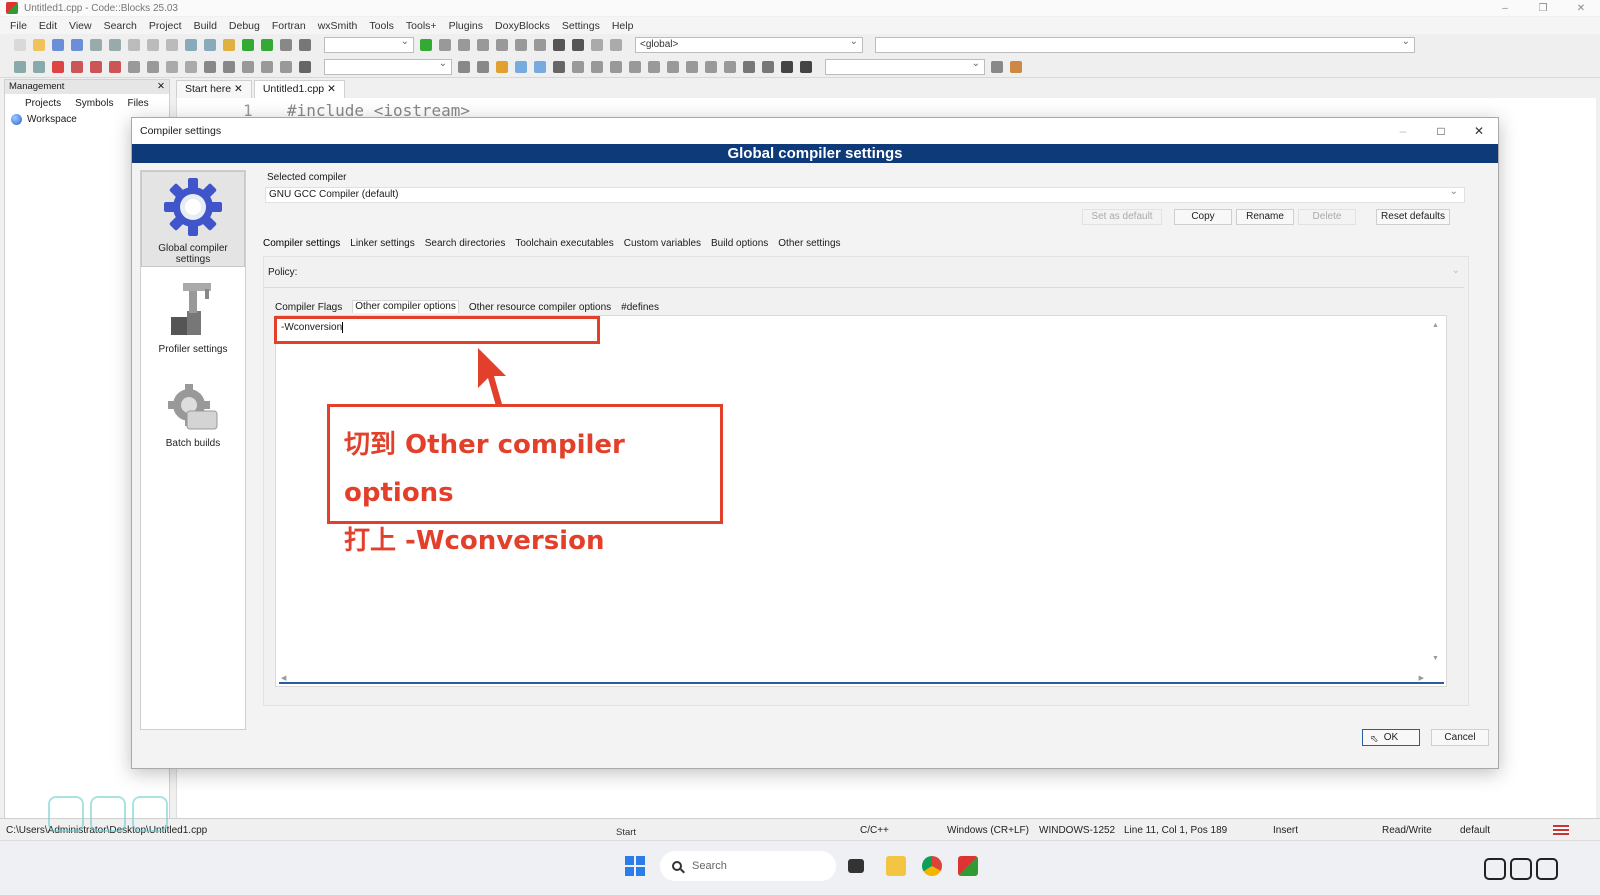 Image resolution: width=1600 pixels, height=895 pixels. What do you see at coordinates (635, 866) in the screenshot?
I see `windows-start-icon` at bounding box center [635, 866].